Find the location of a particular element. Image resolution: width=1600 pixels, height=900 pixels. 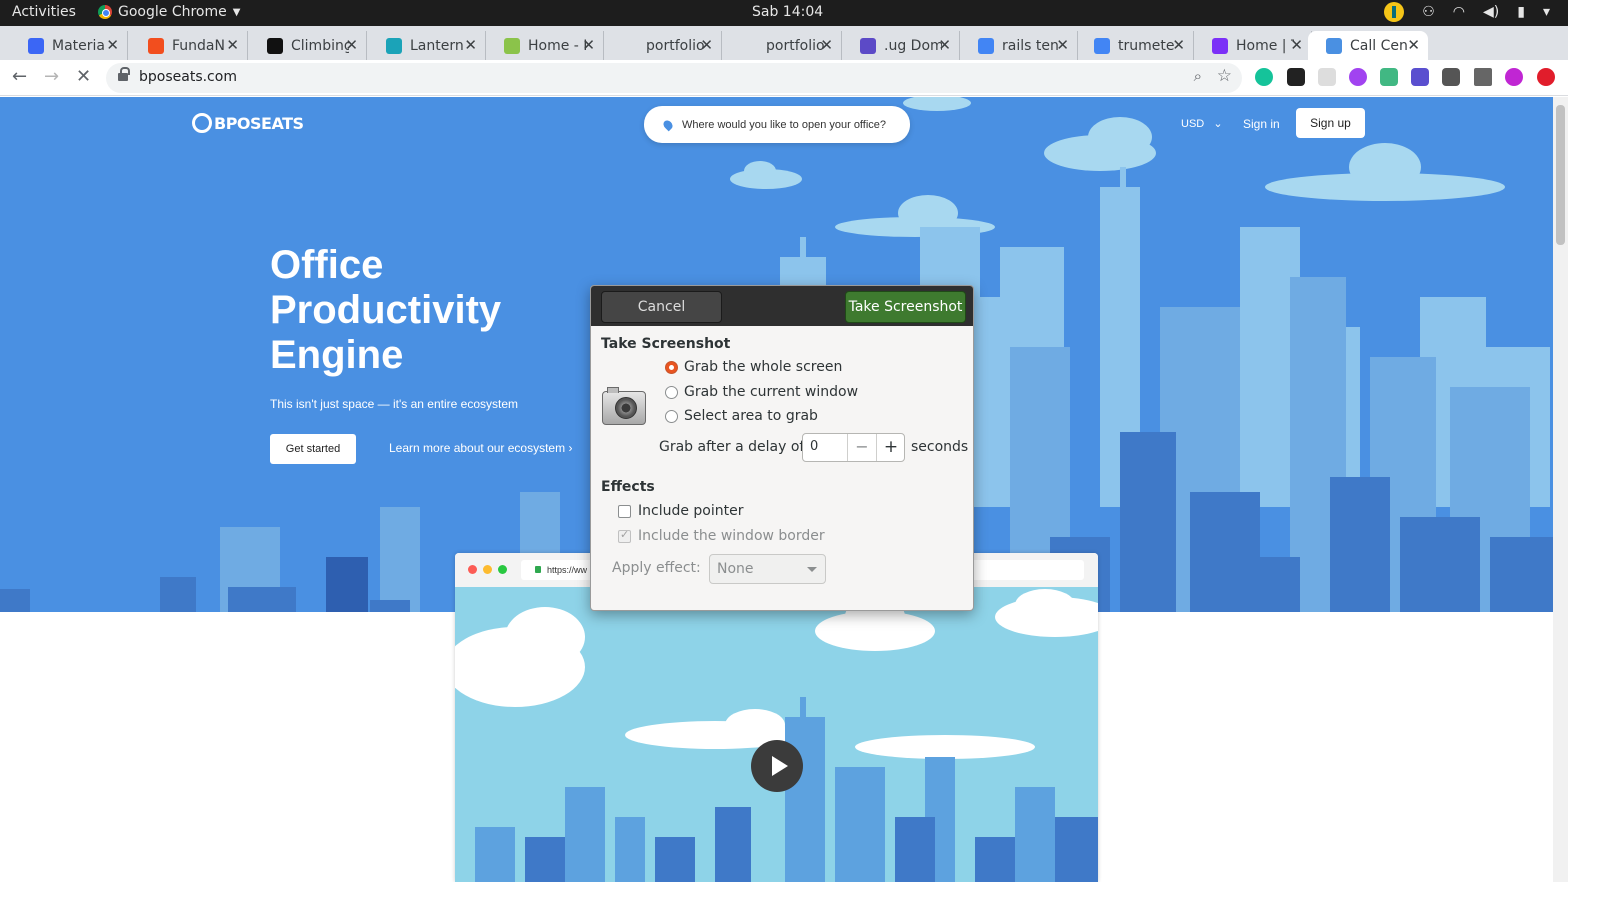

url-text: bposeats.com is located at coordinates (188, 77).